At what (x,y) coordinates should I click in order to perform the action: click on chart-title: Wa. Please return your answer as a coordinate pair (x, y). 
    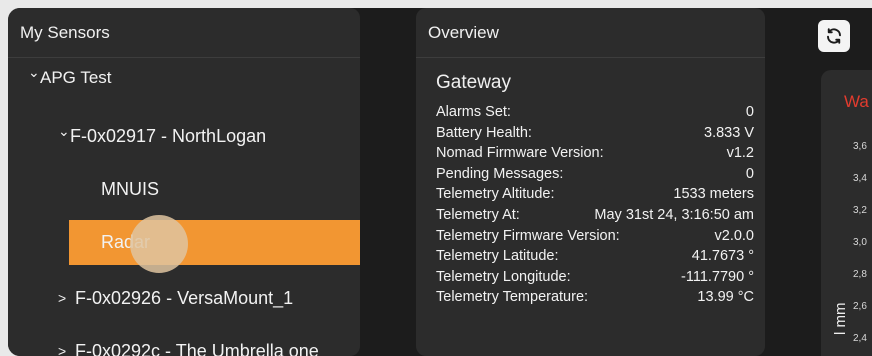
    Looking at the image, I should click on (856, 101).